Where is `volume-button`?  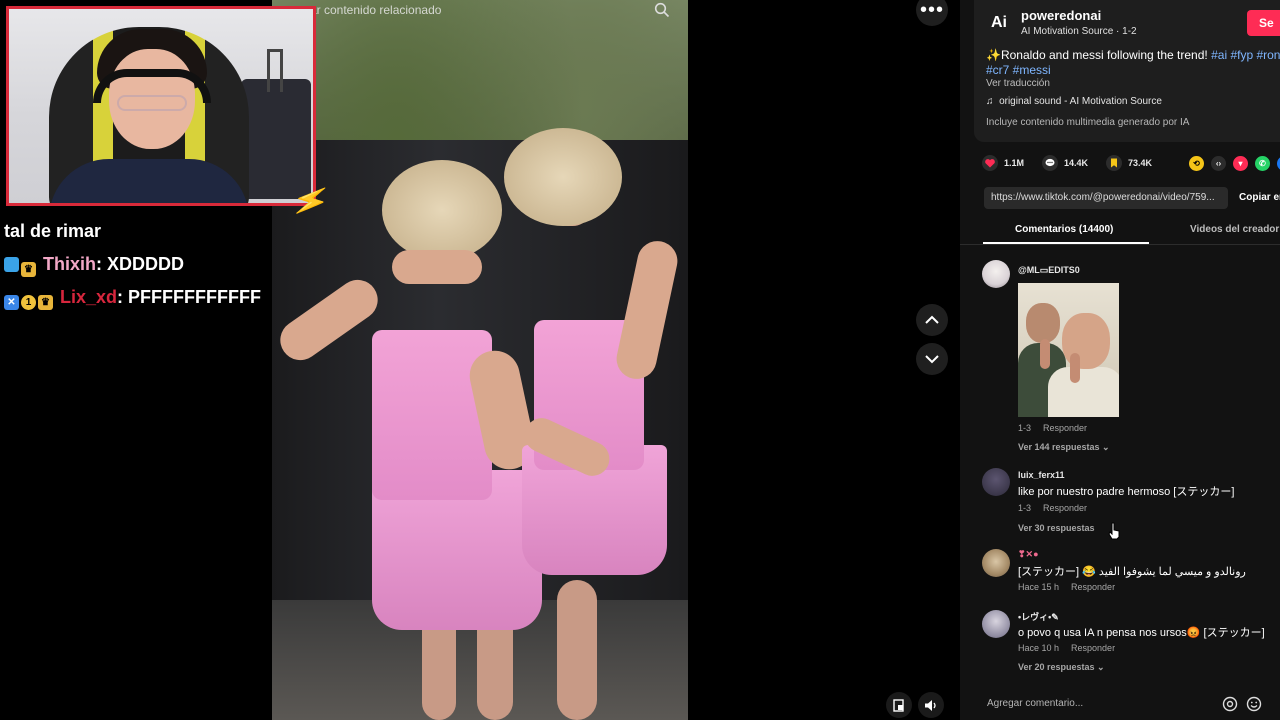 volume-button is located at coordinates (931, 705).